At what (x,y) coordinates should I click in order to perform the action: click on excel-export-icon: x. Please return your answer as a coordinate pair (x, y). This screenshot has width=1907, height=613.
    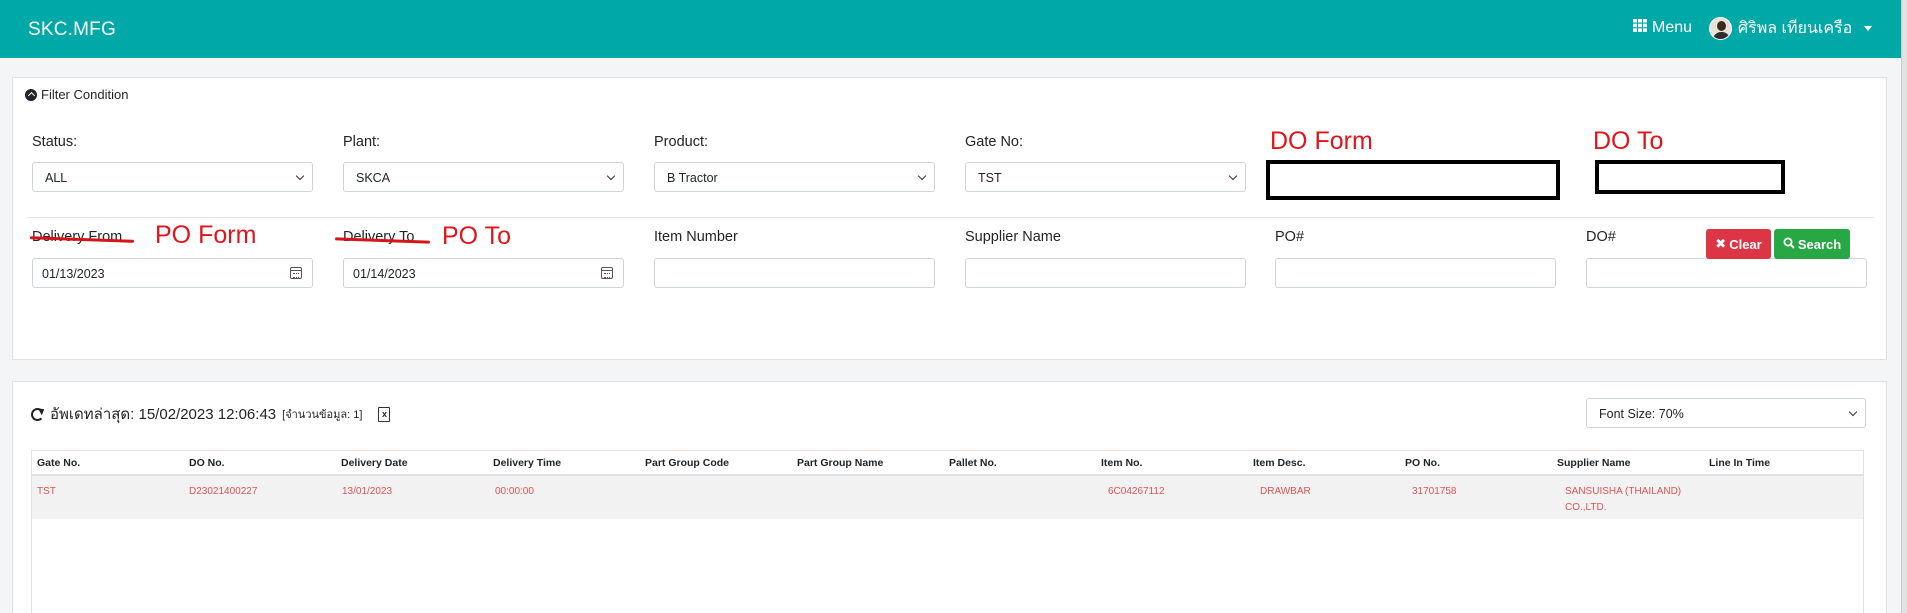
    Looking at the image, I should click on (384, 414).